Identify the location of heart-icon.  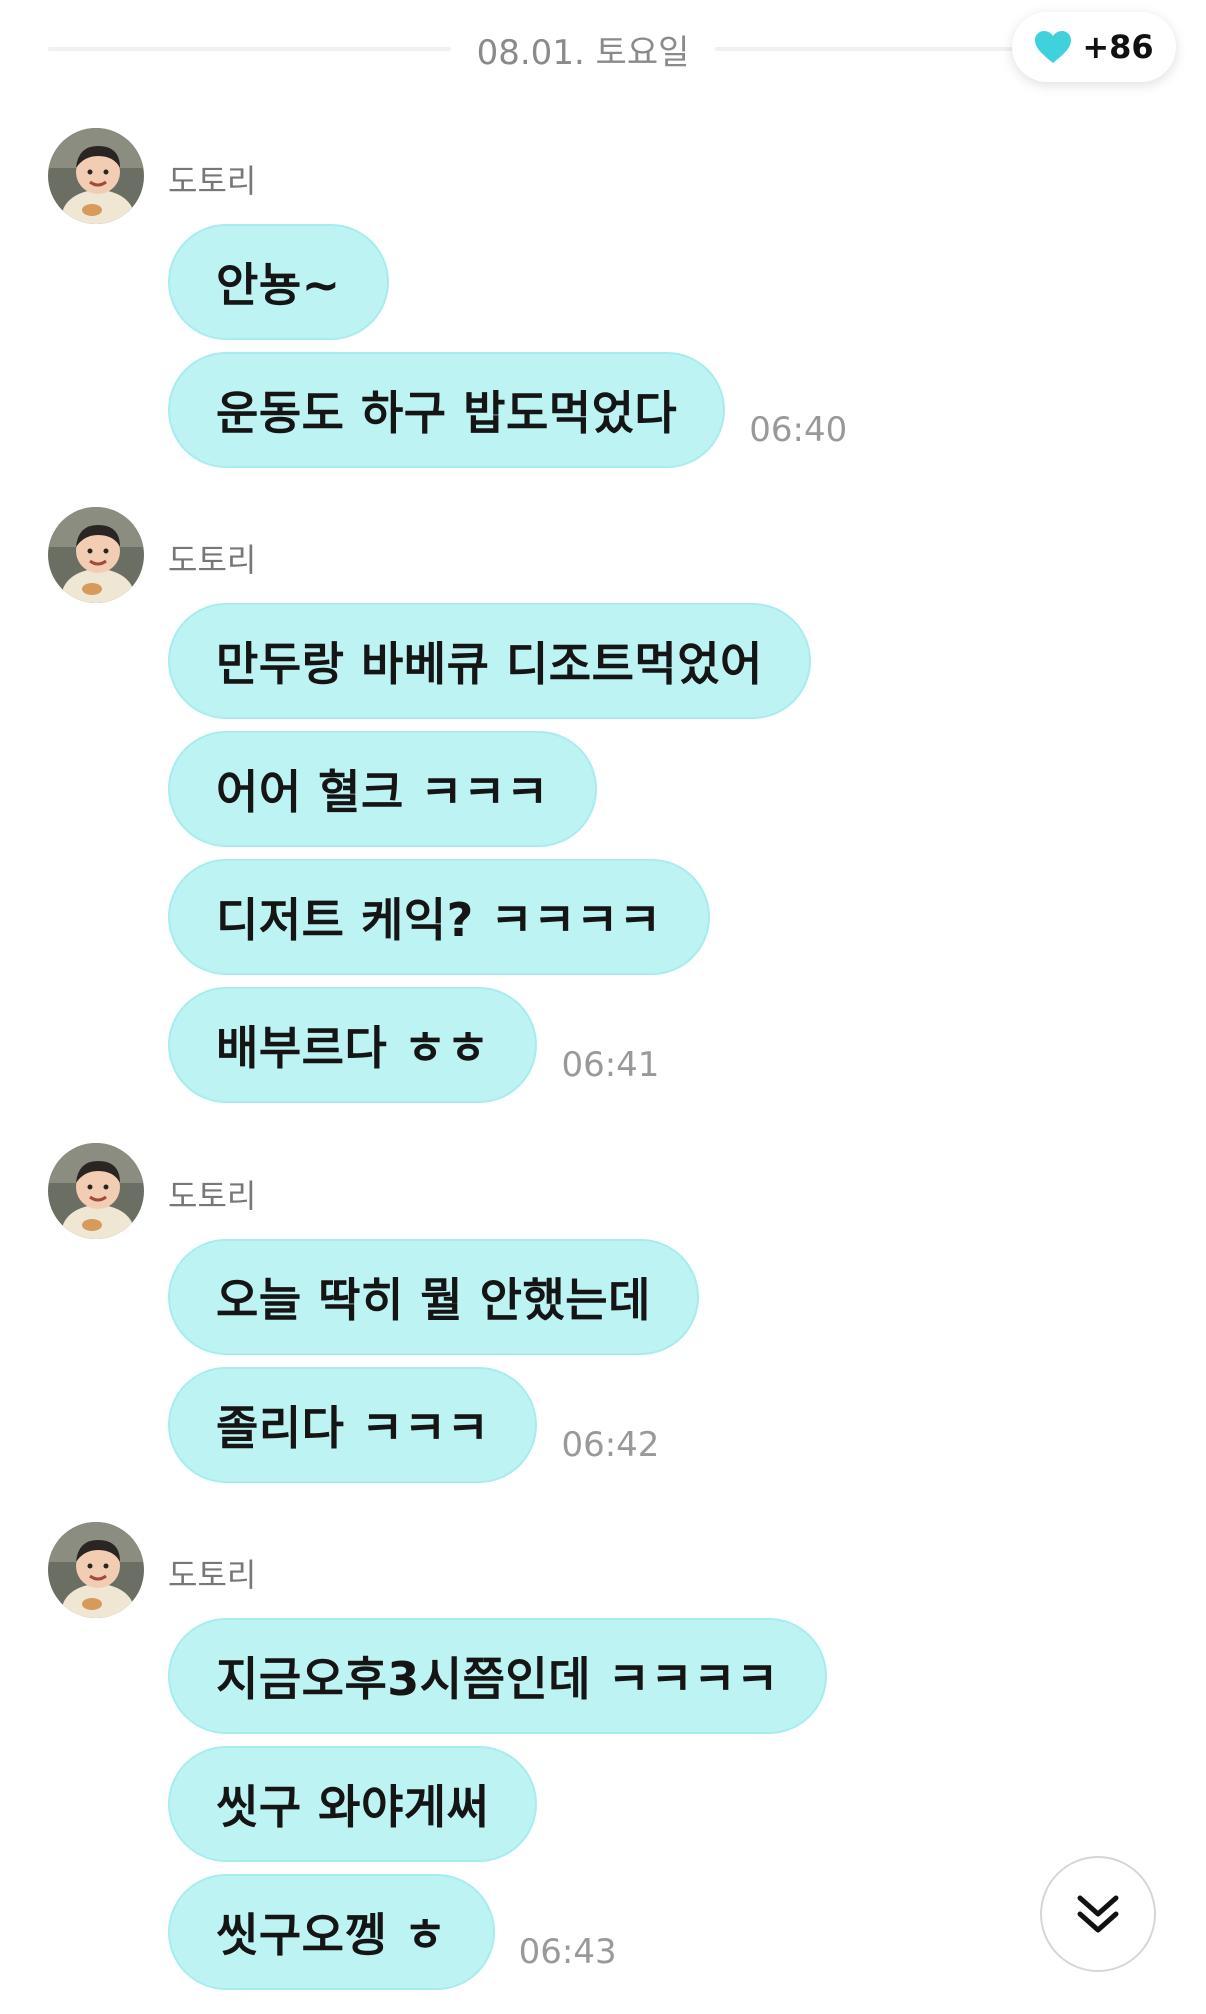
(1053, 47).